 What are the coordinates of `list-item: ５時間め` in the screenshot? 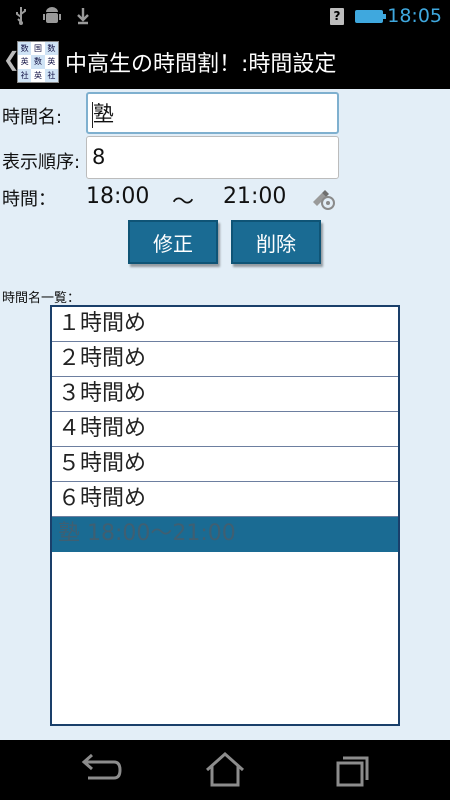 It's located at (225, 464).